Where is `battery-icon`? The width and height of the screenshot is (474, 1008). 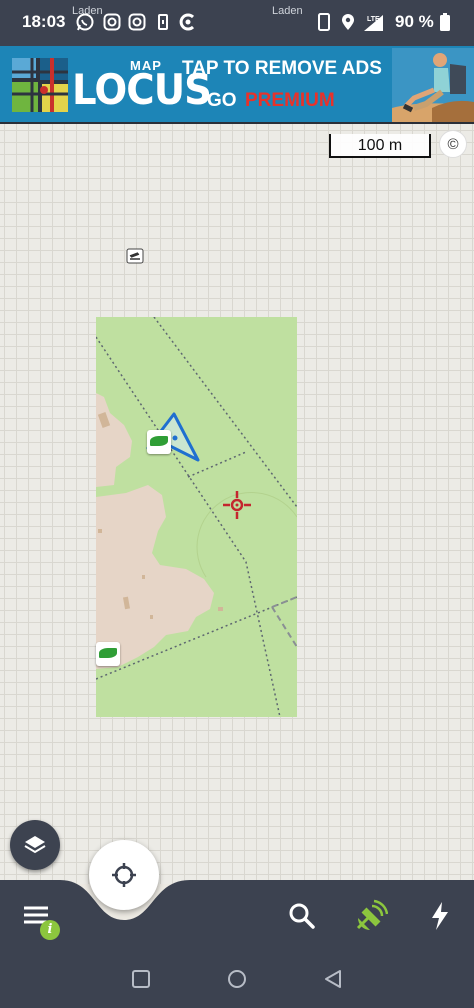
battery-icon is located at coordinates (445, 22).